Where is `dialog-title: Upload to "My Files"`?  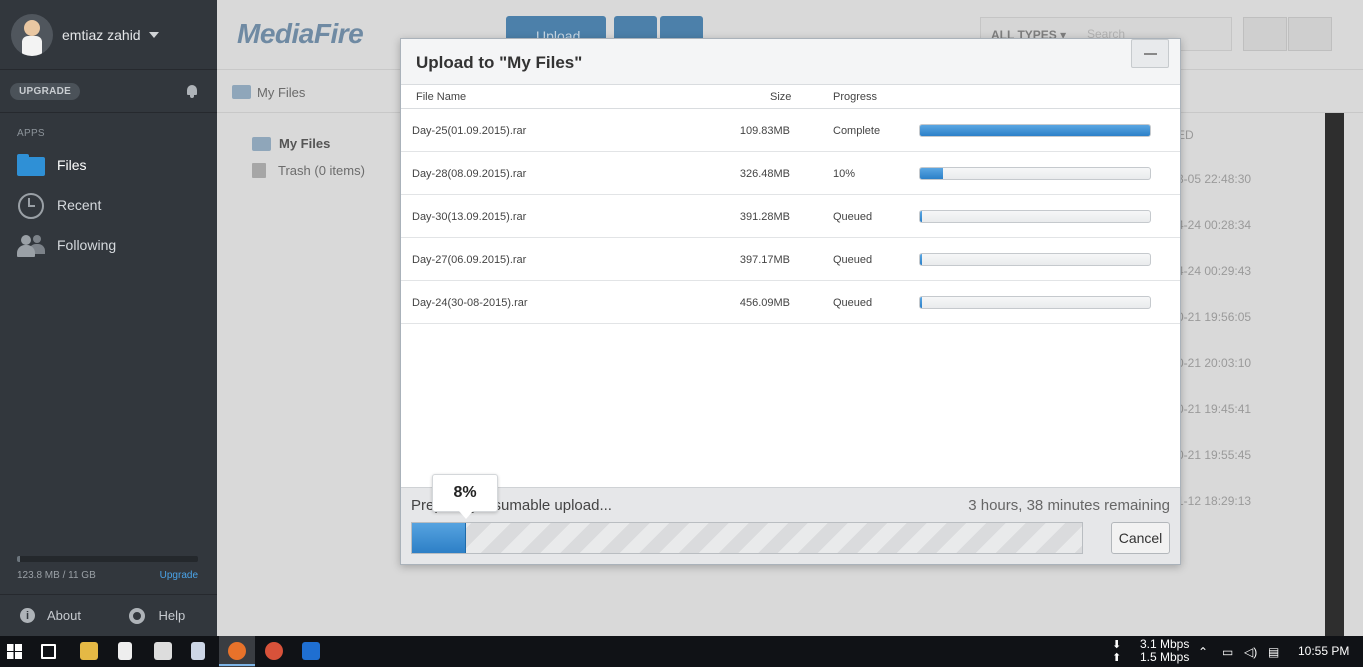
dialog-title: Upload to "My Files" is located at coordinates (499, 62).